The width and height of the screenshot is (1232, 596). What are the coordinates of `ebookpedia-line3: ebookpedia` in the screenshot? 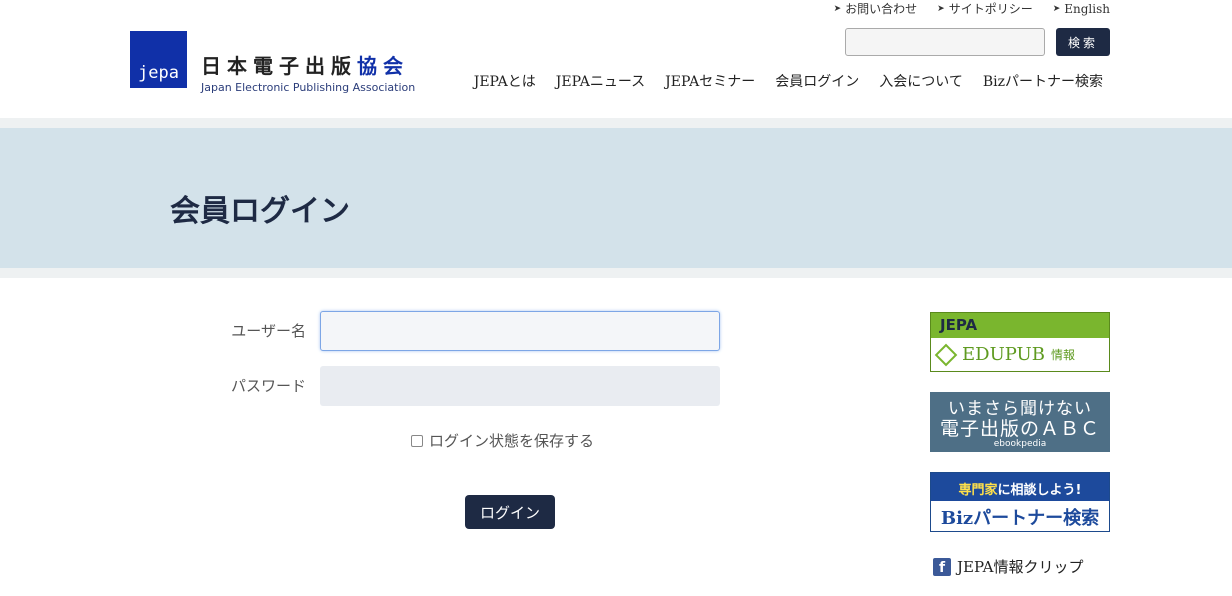 It's located at (1020, 444).